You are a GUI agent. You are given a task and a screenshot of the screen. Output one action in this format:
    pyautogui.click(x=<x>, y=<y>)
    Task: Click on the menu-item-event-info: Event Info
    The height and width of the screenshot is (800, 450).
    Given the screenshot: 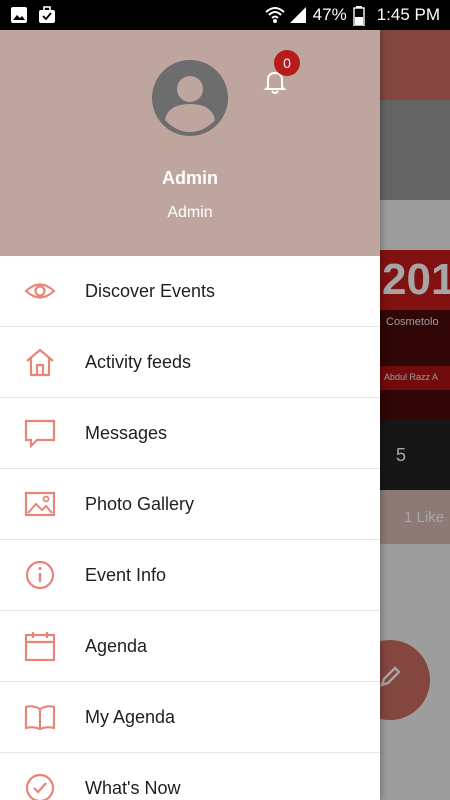 What is the action you would take?
    pyautogui.click(x=190, y=575)
    